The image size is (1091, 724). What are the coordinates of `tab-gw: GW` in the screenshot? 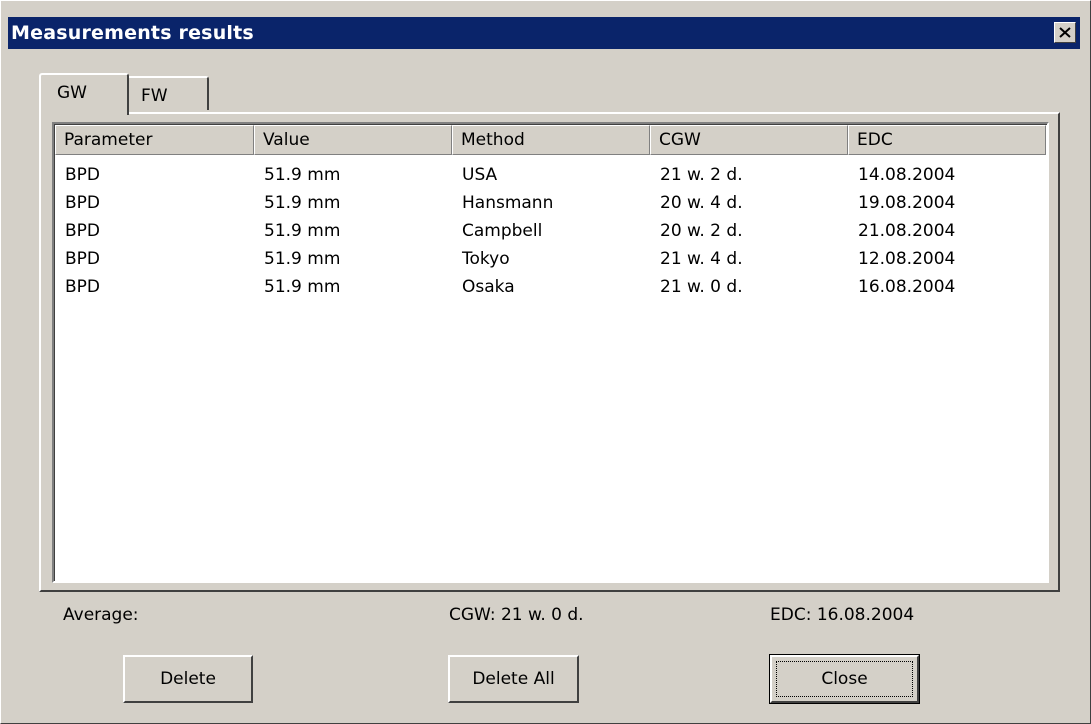 It's located at (84, 94).